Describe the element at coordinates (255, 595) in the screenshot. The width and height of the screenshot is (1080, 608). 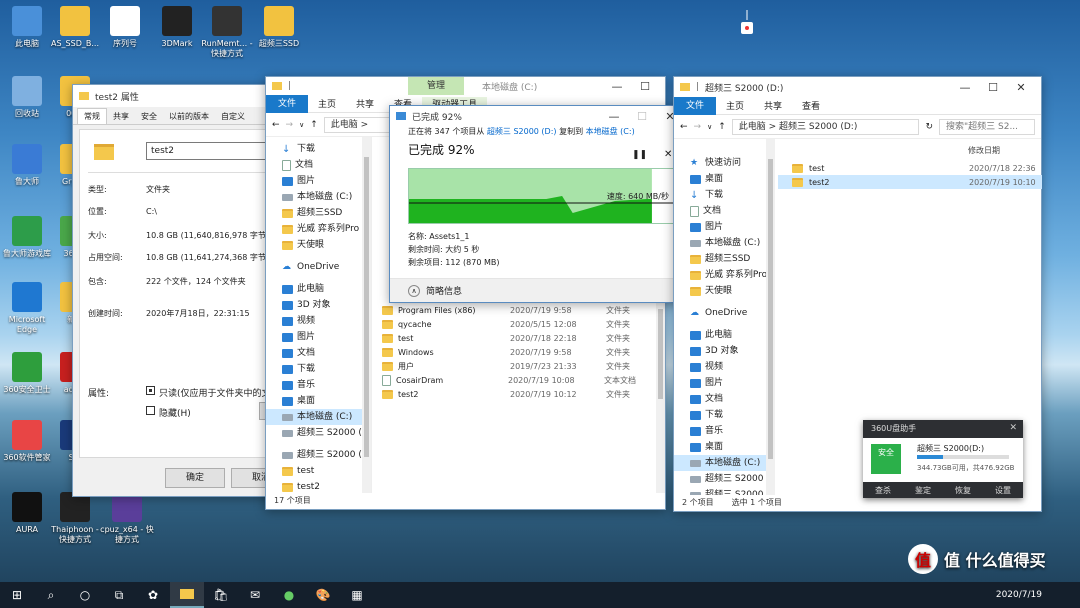
I see `mail-icon: ✉` at that location.